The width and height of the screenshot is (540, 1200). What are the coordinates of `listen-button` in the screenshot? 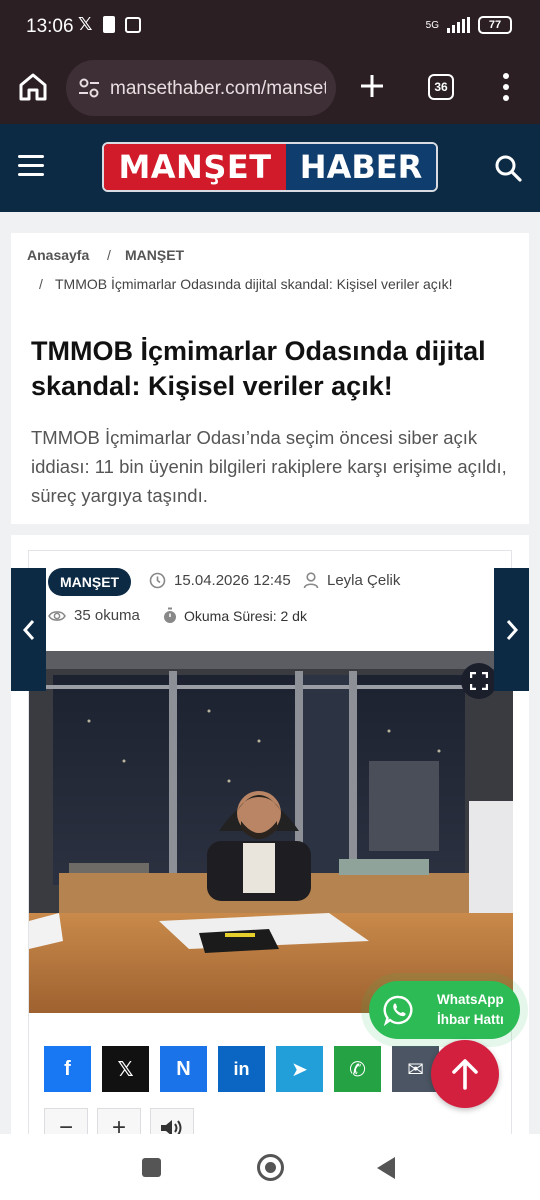 It's located at (172, 1121).